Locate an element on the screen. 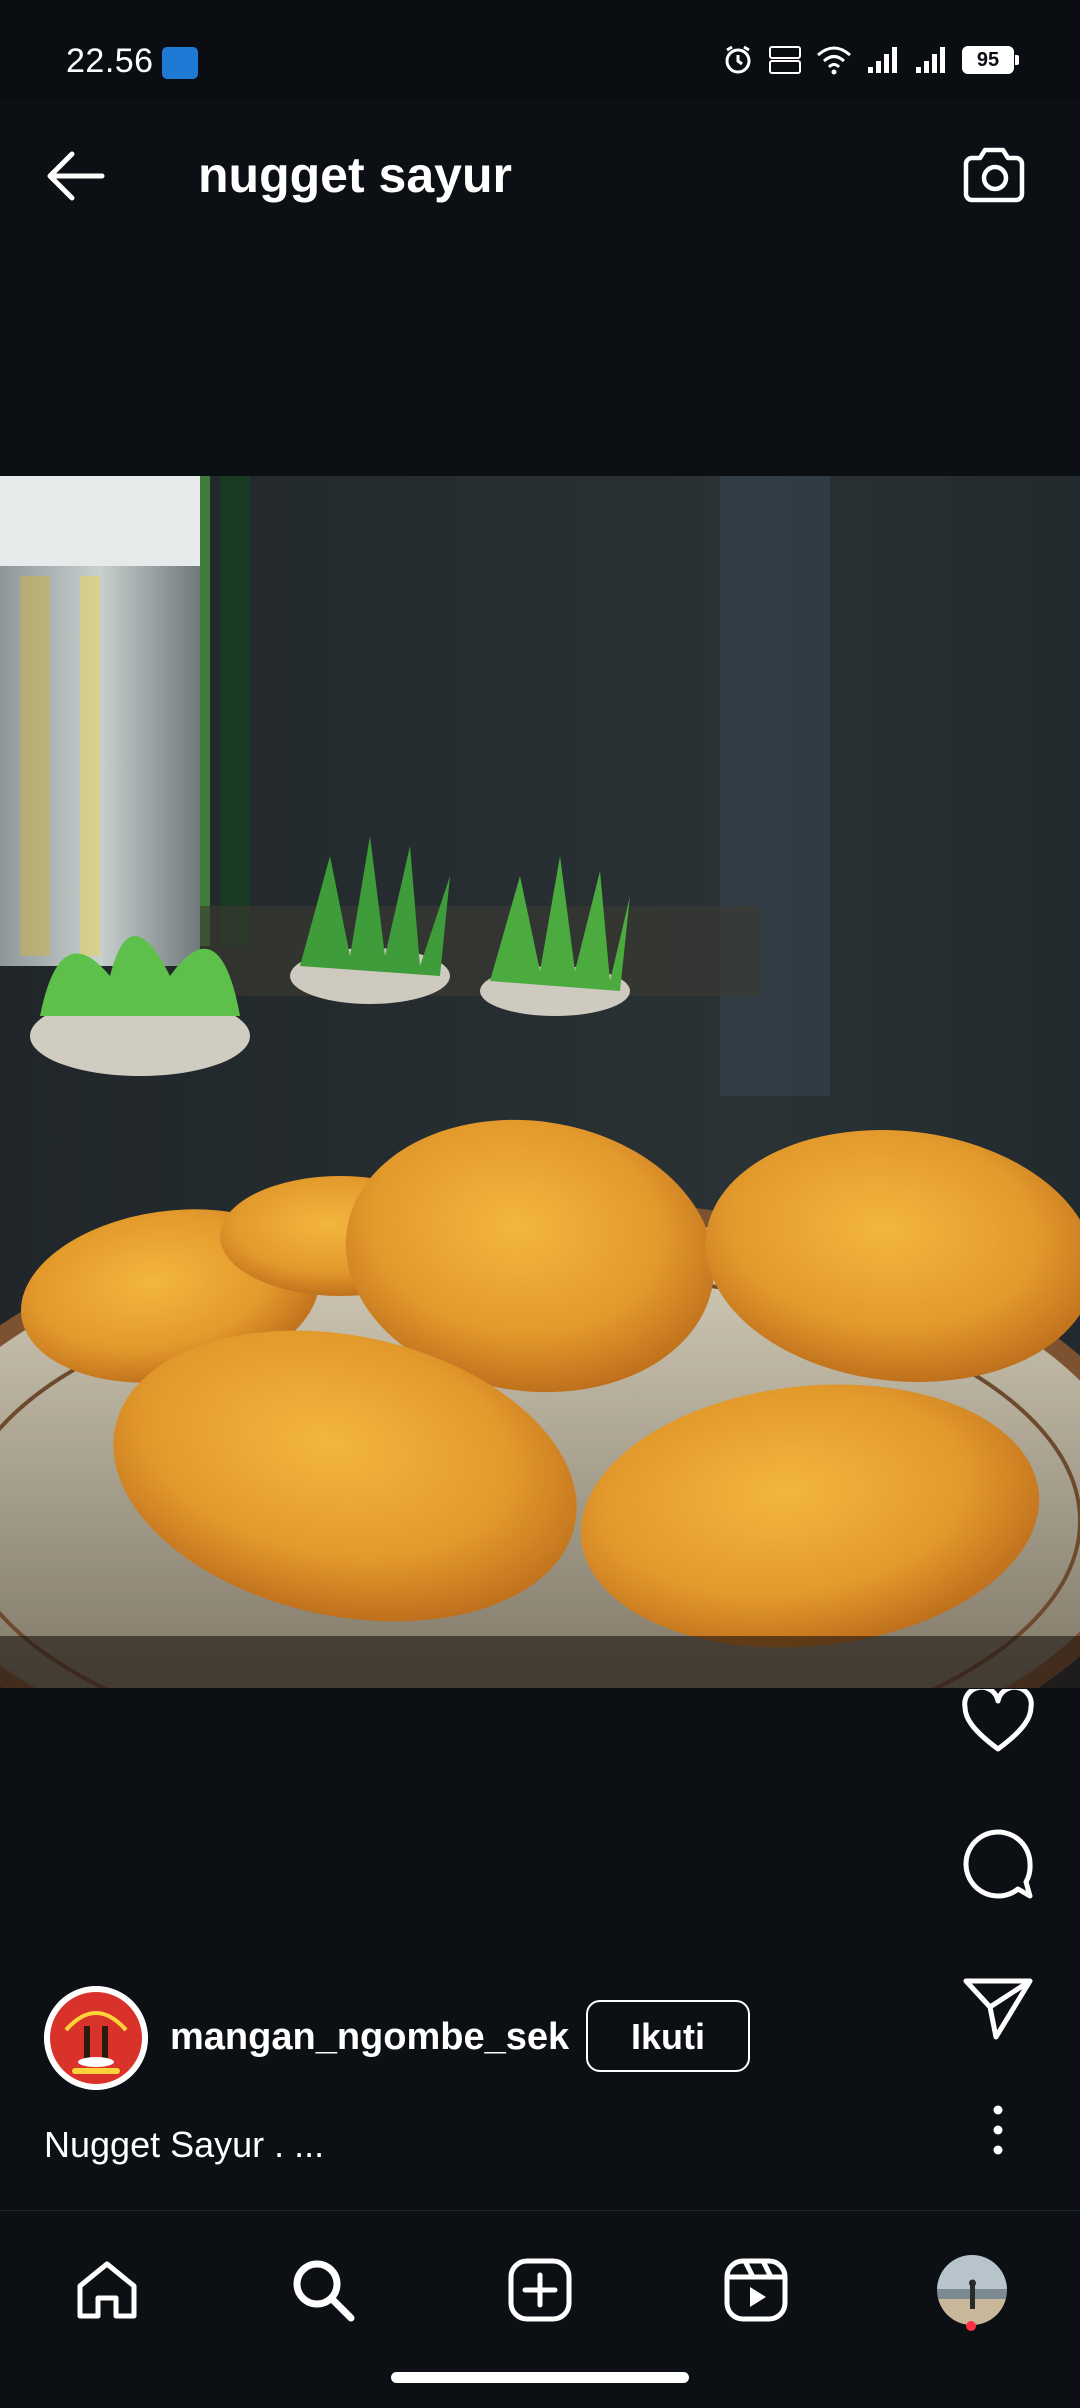  battery-icon: 95 is located at coordinates (990, 60).